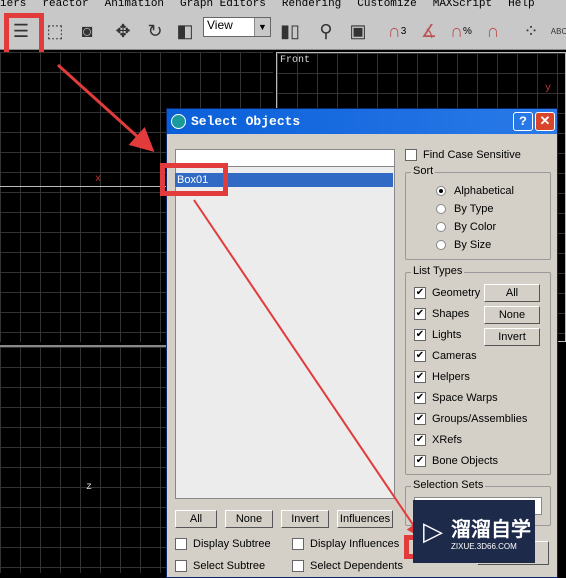  I want to click on watermark-logo: ▷ 溜溜自学 ZIXUE.3D66.COM, so click(474, 531).